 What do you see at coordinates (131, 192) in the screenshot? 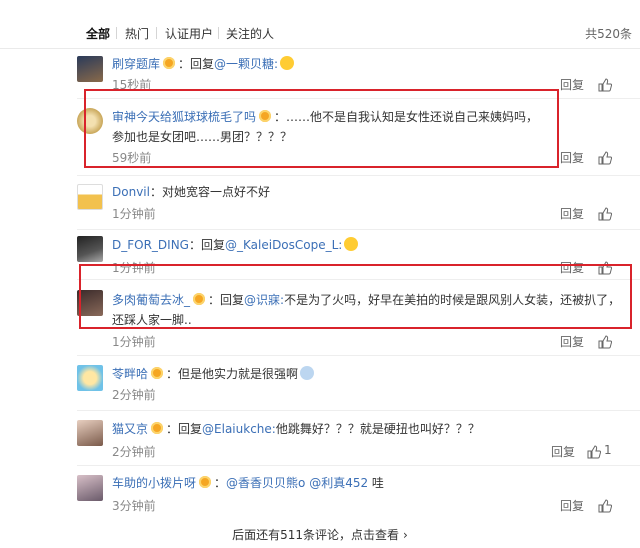
I see `comment-username: Donvil` at bounding box center [131, 192].